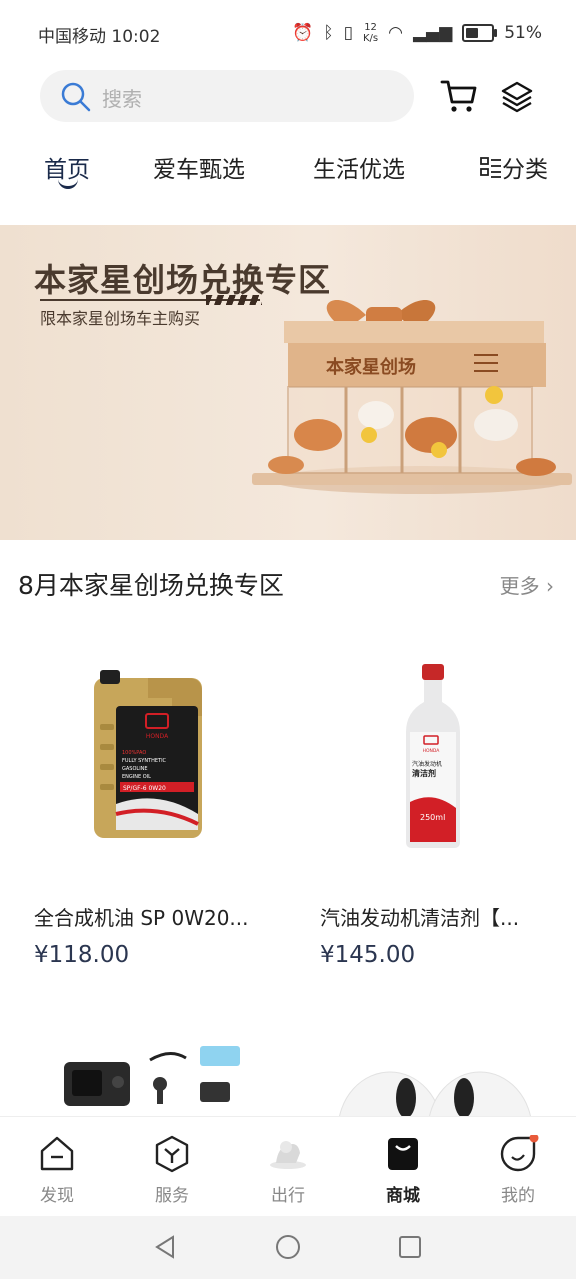  I want to click on layers-icon, so click(517, 97).